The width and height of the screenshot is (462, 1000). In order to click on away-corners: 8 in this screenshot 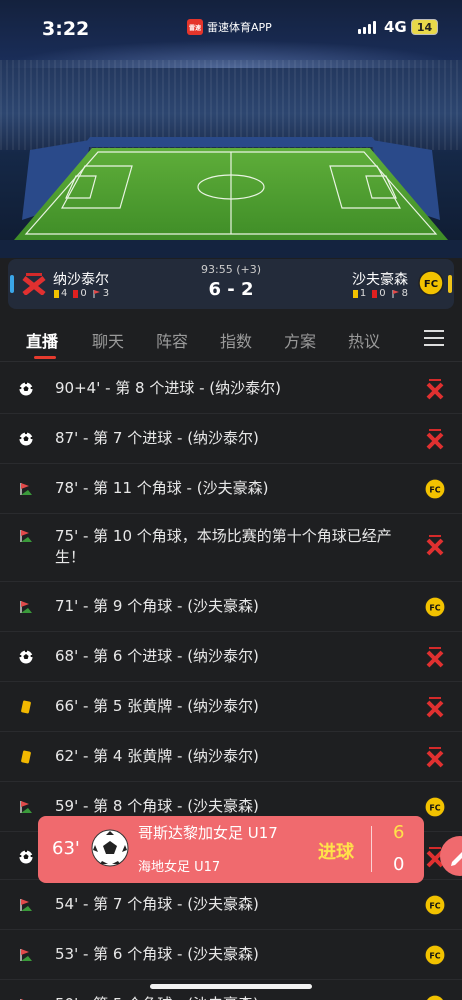, I will do `click(400, 293)`.